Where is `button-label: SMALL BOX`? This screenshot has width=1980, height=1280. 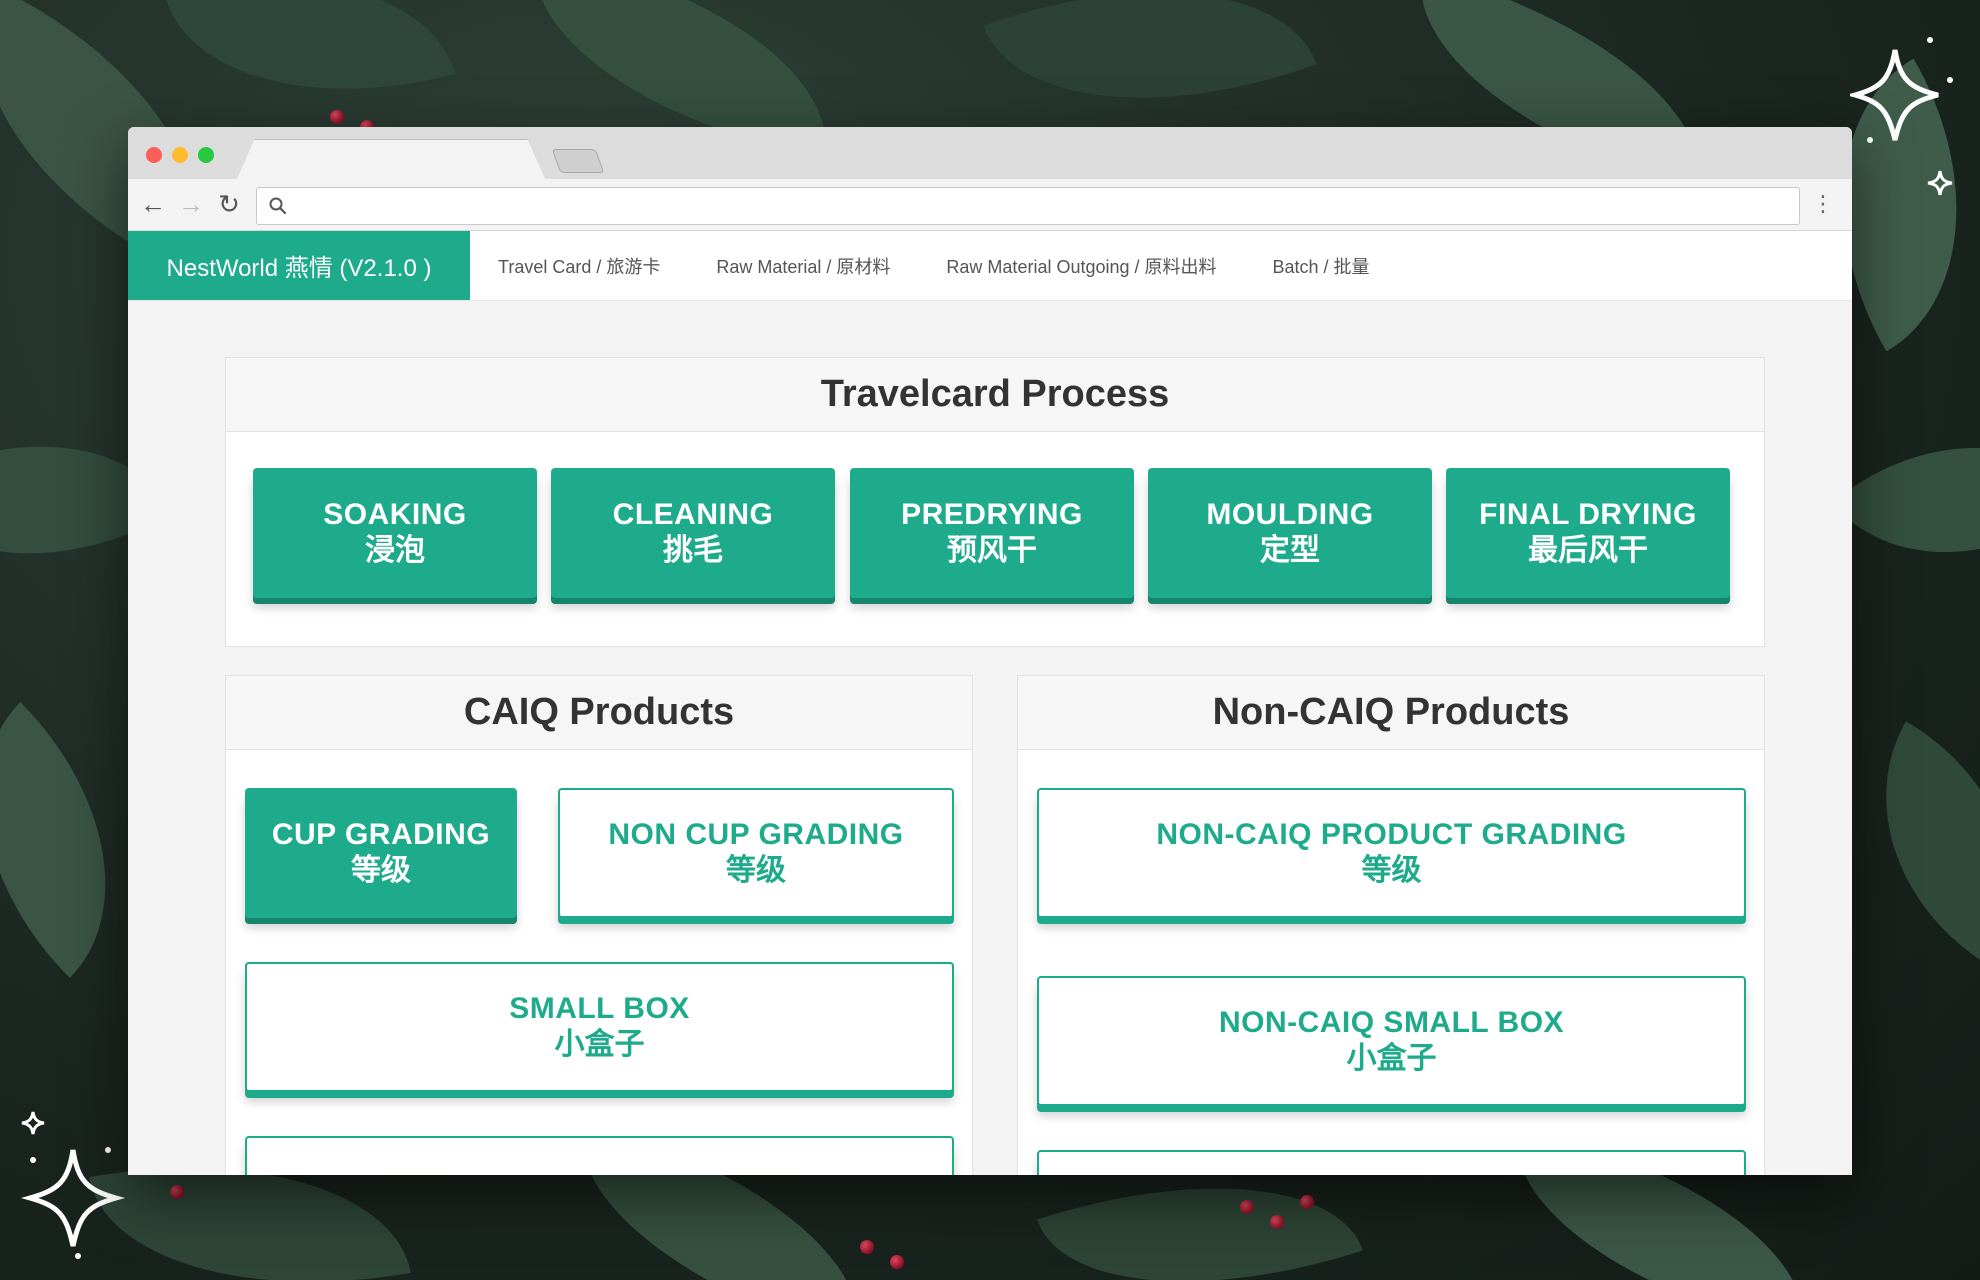
button-label: SMALL BOX is located at coordinates (599, 1008).